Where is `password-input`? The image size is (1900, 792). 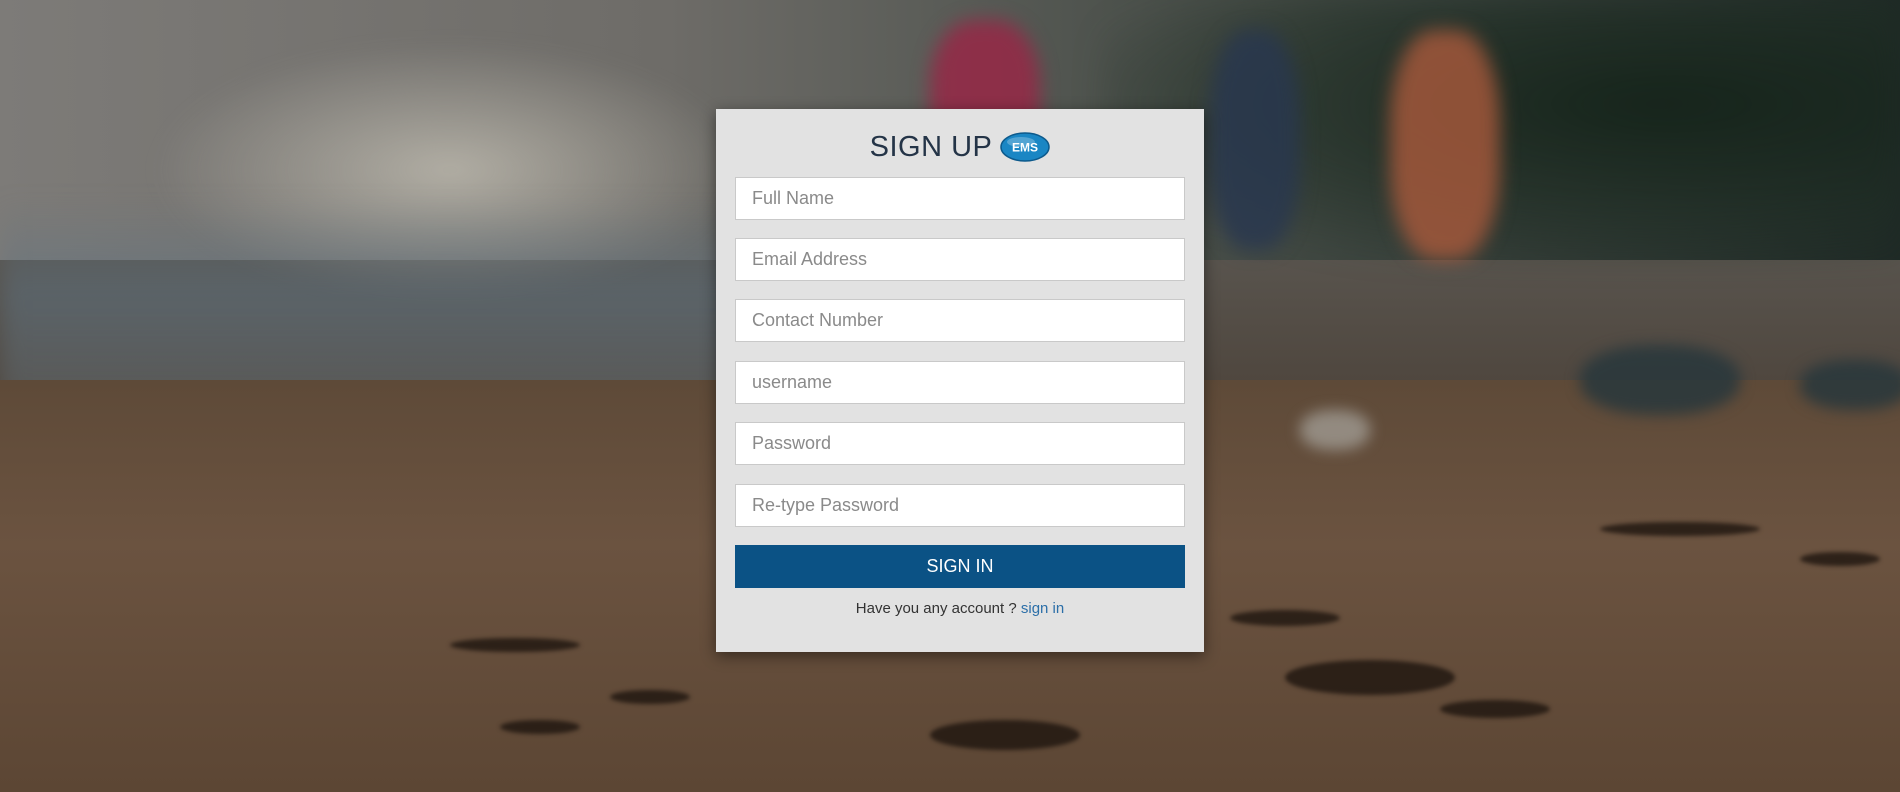
password-input is located at coordinates (960, 443).